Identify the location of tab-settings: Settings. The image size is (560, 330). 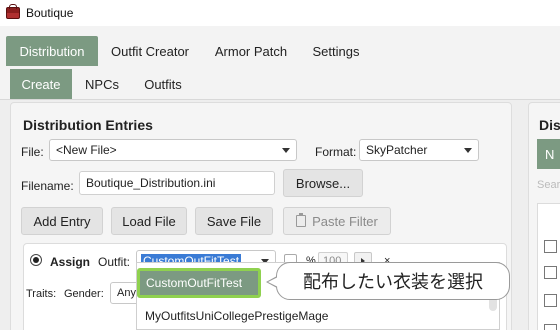
(336, 51).